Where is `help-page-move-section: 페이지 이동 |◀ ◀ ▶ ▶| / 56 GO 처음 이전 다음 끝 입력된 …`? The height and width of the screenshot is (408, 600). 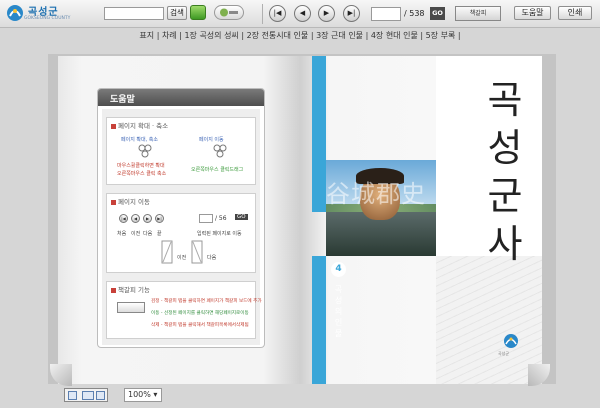 help-page-move-section: 페이지 이동 |◀ ◀ ▶ ▶| / 56 GO 처음 이전 다음 끝 입력된 … is located at coordinates (181, 233).